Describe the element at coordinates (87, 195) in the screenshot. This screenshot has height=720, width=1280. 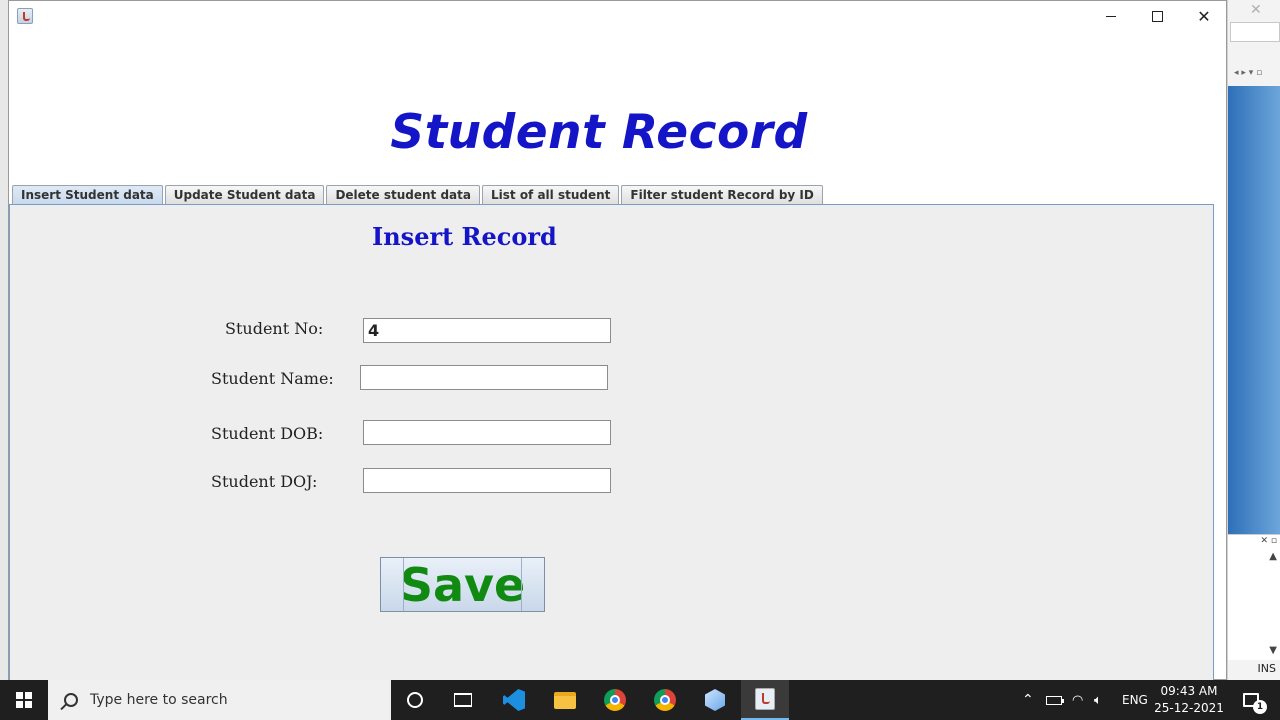
I see `tab-insert-student-data: Insert Student data` at that location.